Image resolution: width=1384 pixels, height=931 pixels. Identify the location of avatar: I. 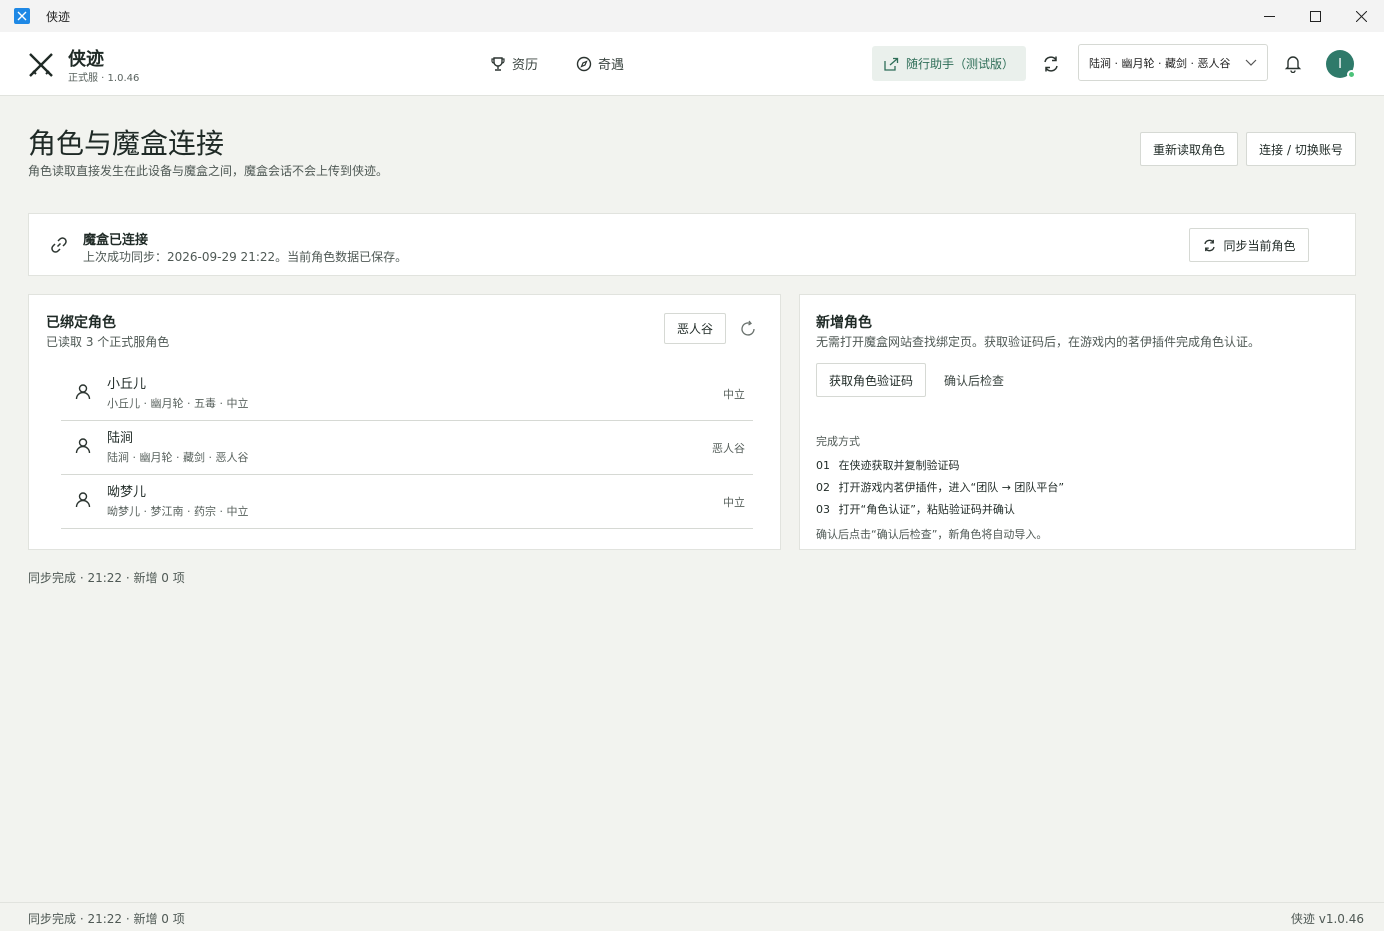
(1341, 64).